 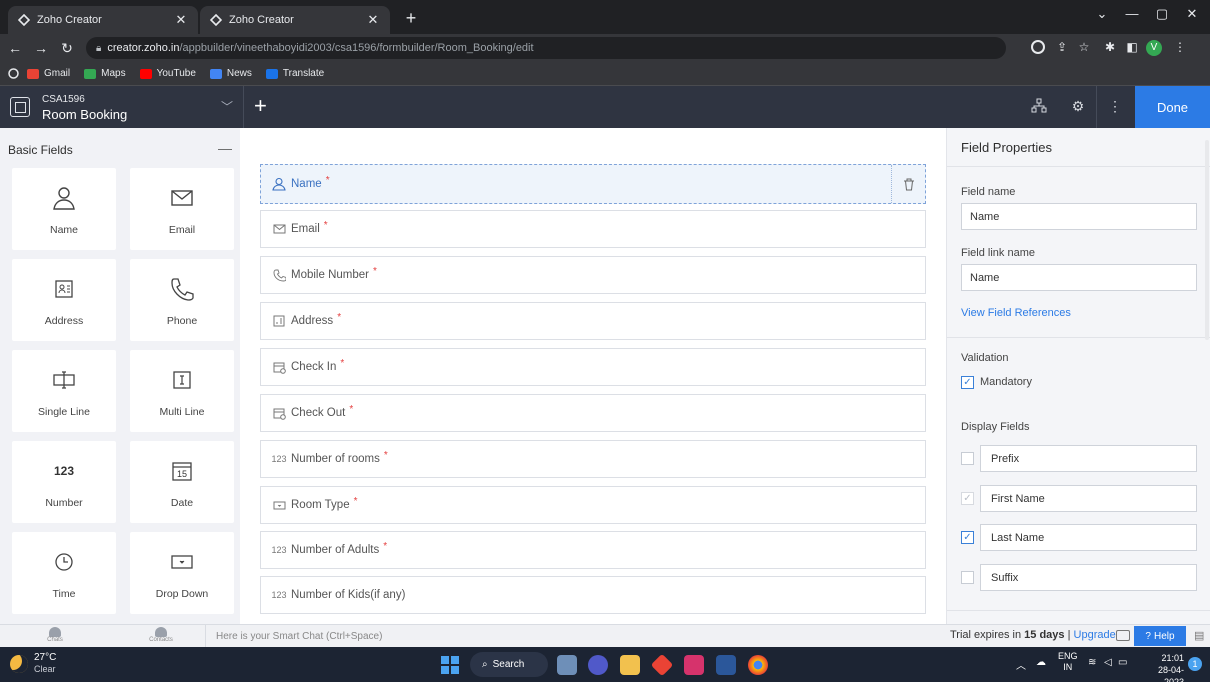 I want to click on wifi-icon: ≋, so click(x=1092, y=662).